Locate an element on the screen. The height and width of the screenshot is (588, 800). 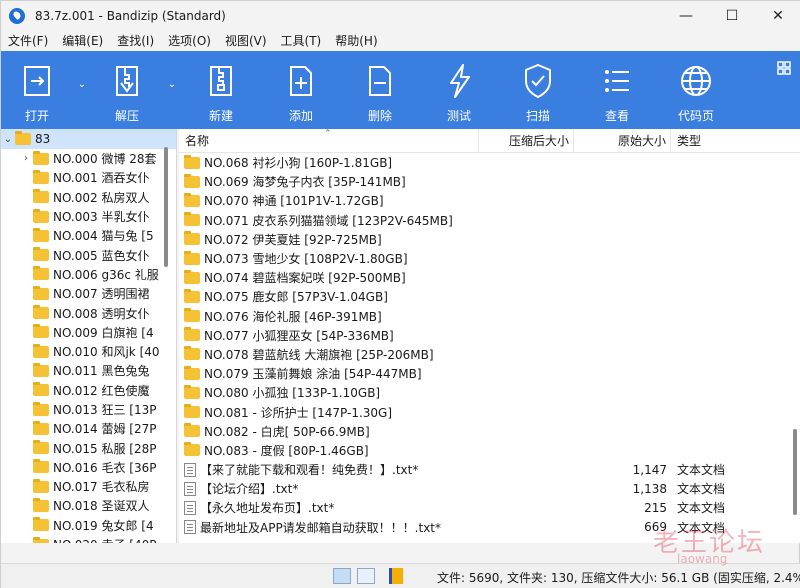
tree-item-label: NO.020 幸子 [40P is located at coordinates (104, 539).